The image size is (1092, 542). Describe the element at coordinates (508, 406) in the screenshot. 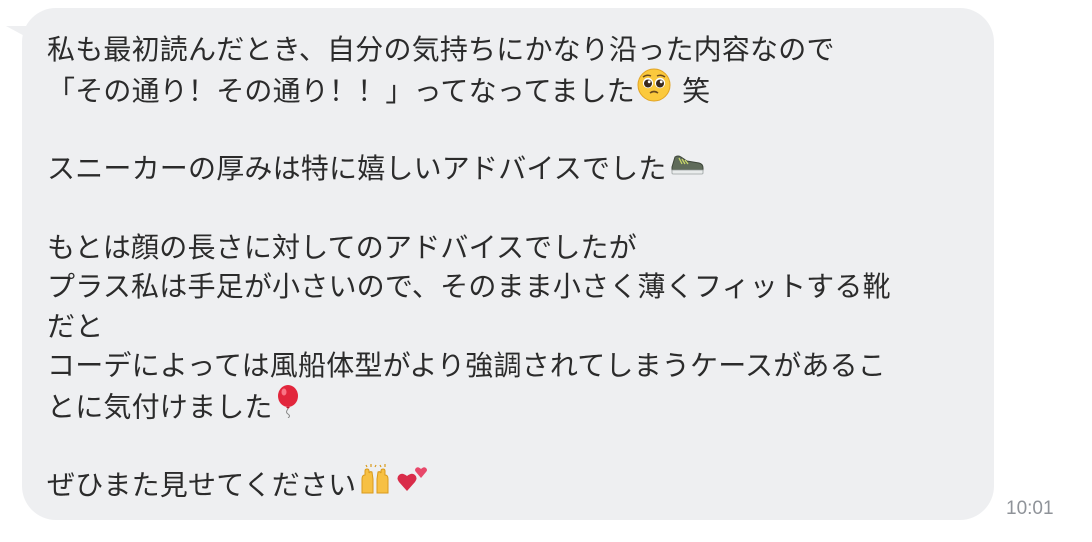

I see `message-line-8: とに気付けました` at that location.